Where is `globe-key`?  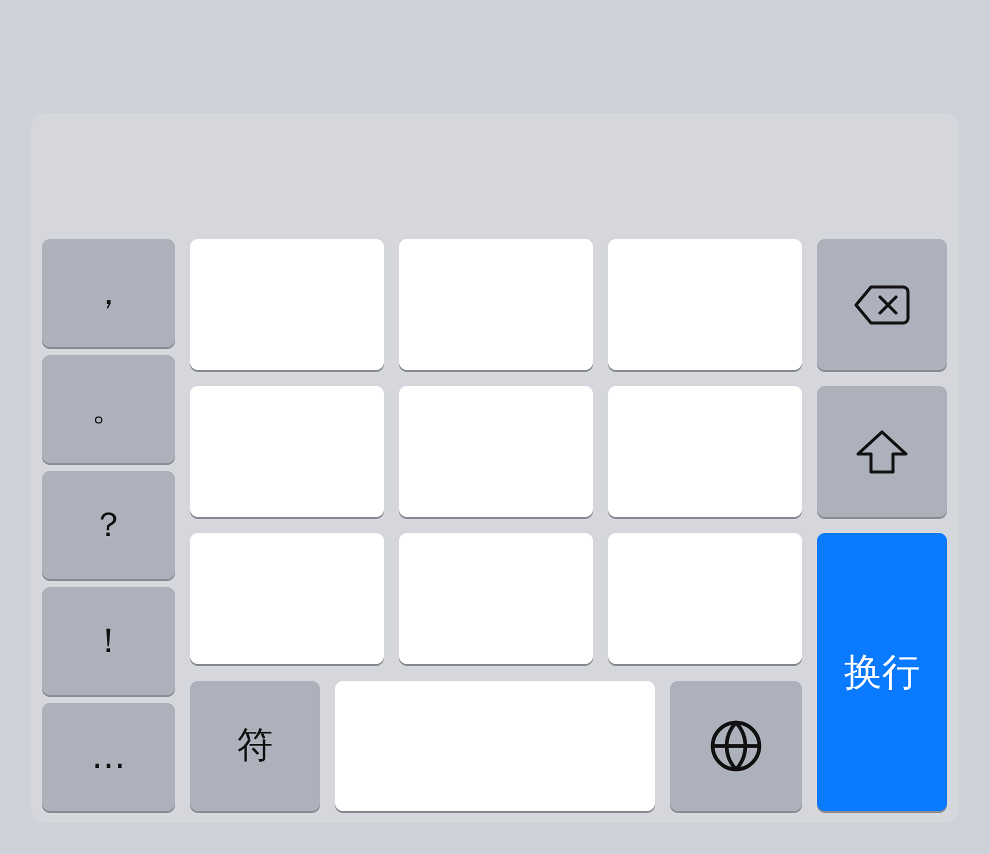
globe-key is located at coordinates (736, 746).